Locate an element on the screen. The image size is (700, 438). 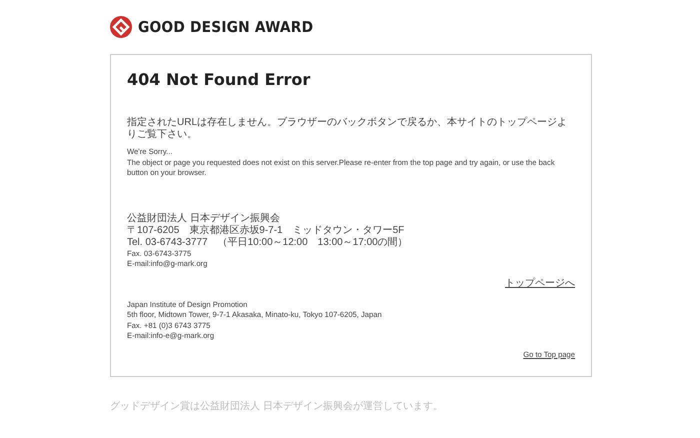
address-line: 公益財団法人 日本デザイン振興会 is located at coordinates (204, 218).